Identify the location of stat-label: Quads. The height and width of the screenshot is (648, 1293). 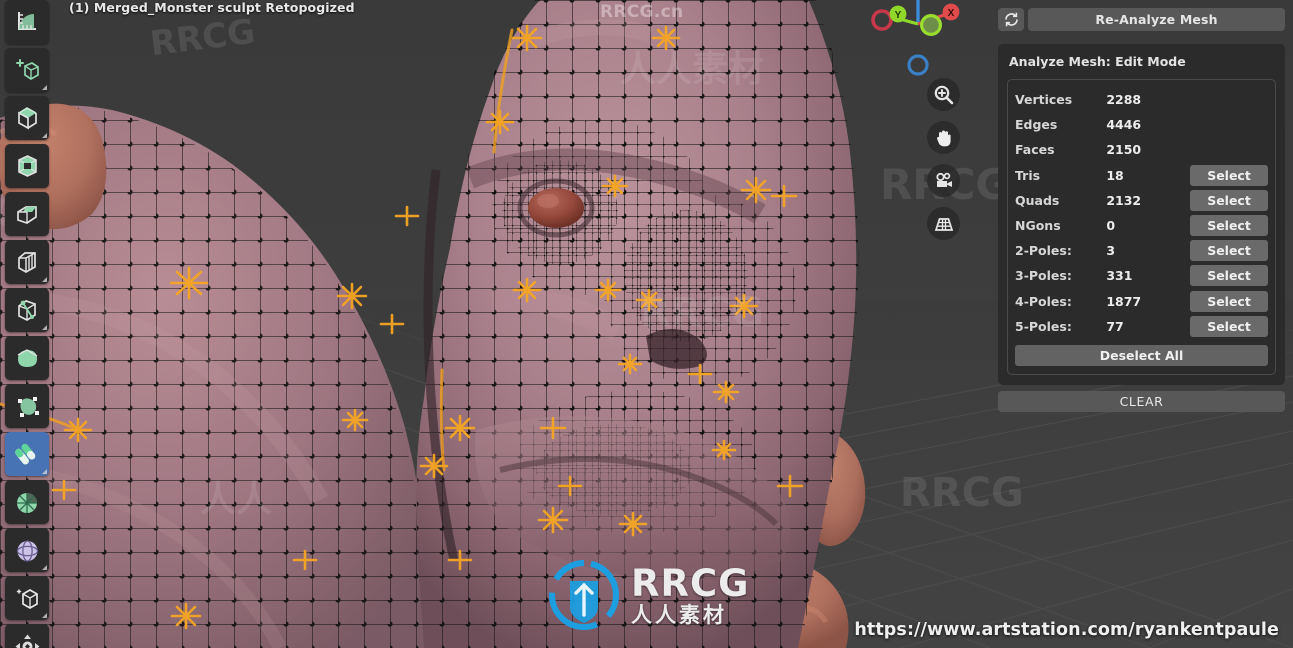
(1037, 200).